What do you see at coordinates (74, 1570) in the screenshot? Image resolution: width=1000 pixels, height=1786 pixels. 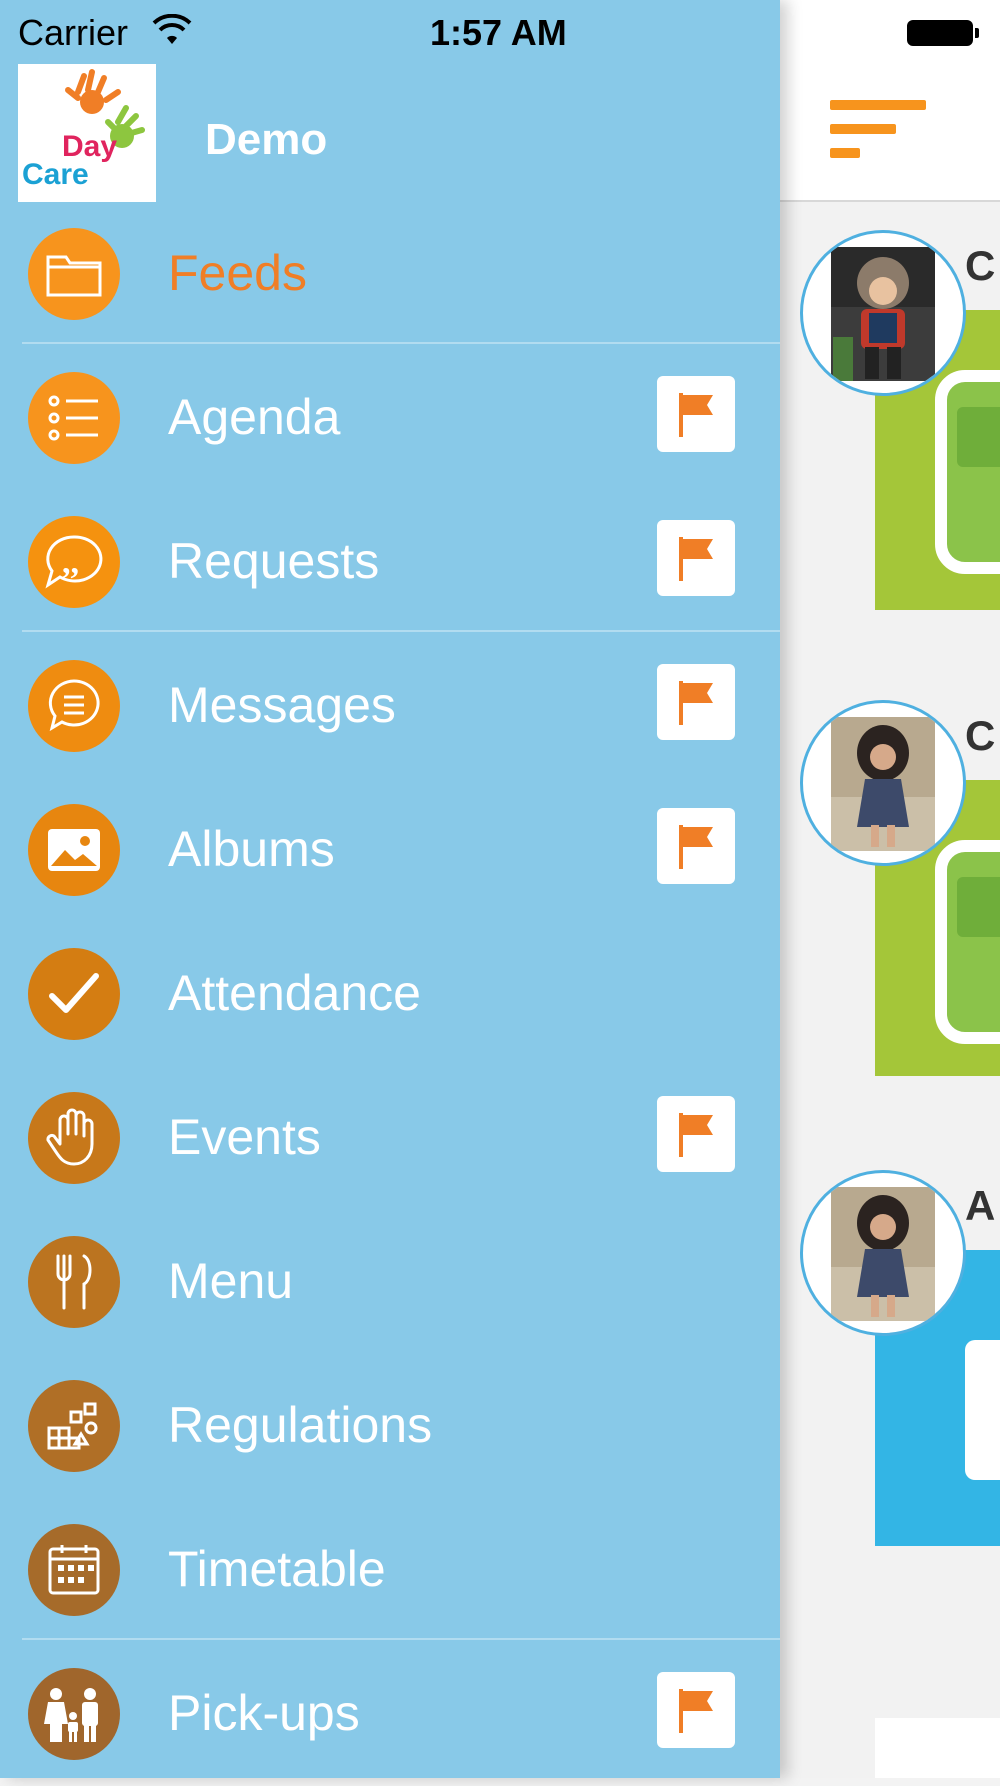 I see `calendar-icon` at bounding box center [74, 1570].